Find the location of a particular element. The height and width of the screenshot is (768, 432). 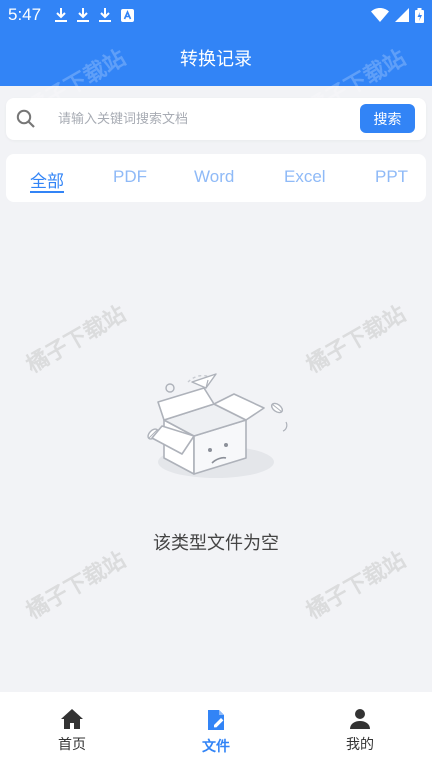

nav-label-files: 文件 is located at coordinates (216, 747).